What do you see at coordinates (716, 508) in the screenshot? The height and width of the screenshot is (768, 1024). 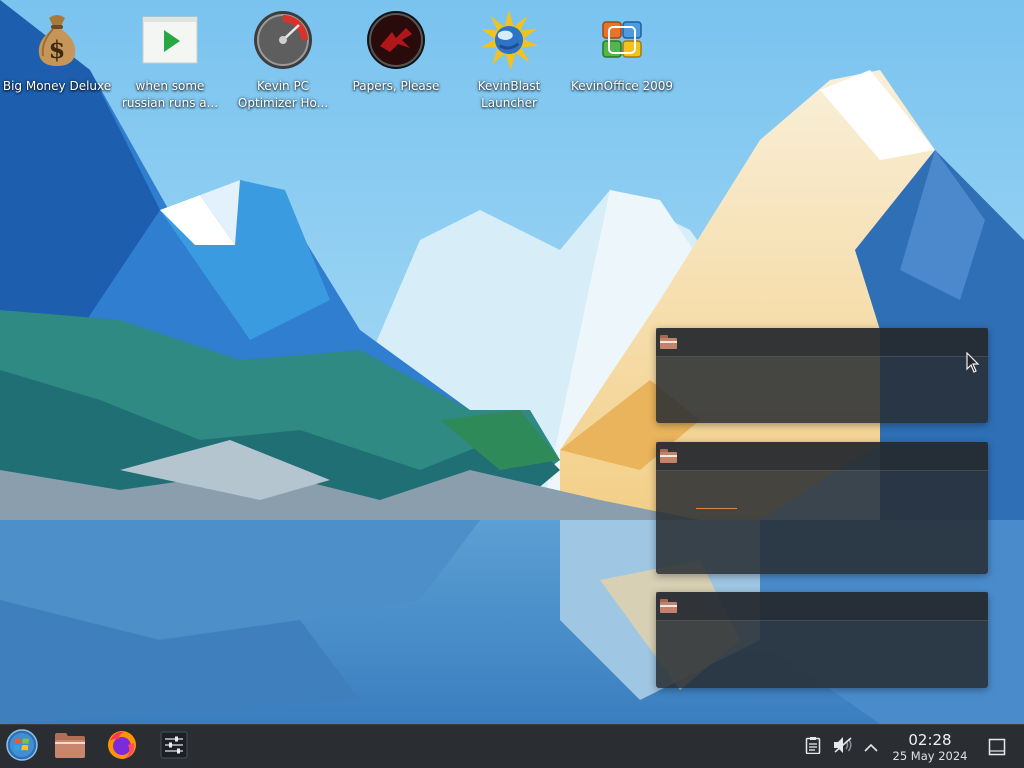 I see `progress-line` at bounding box center [716, 508].